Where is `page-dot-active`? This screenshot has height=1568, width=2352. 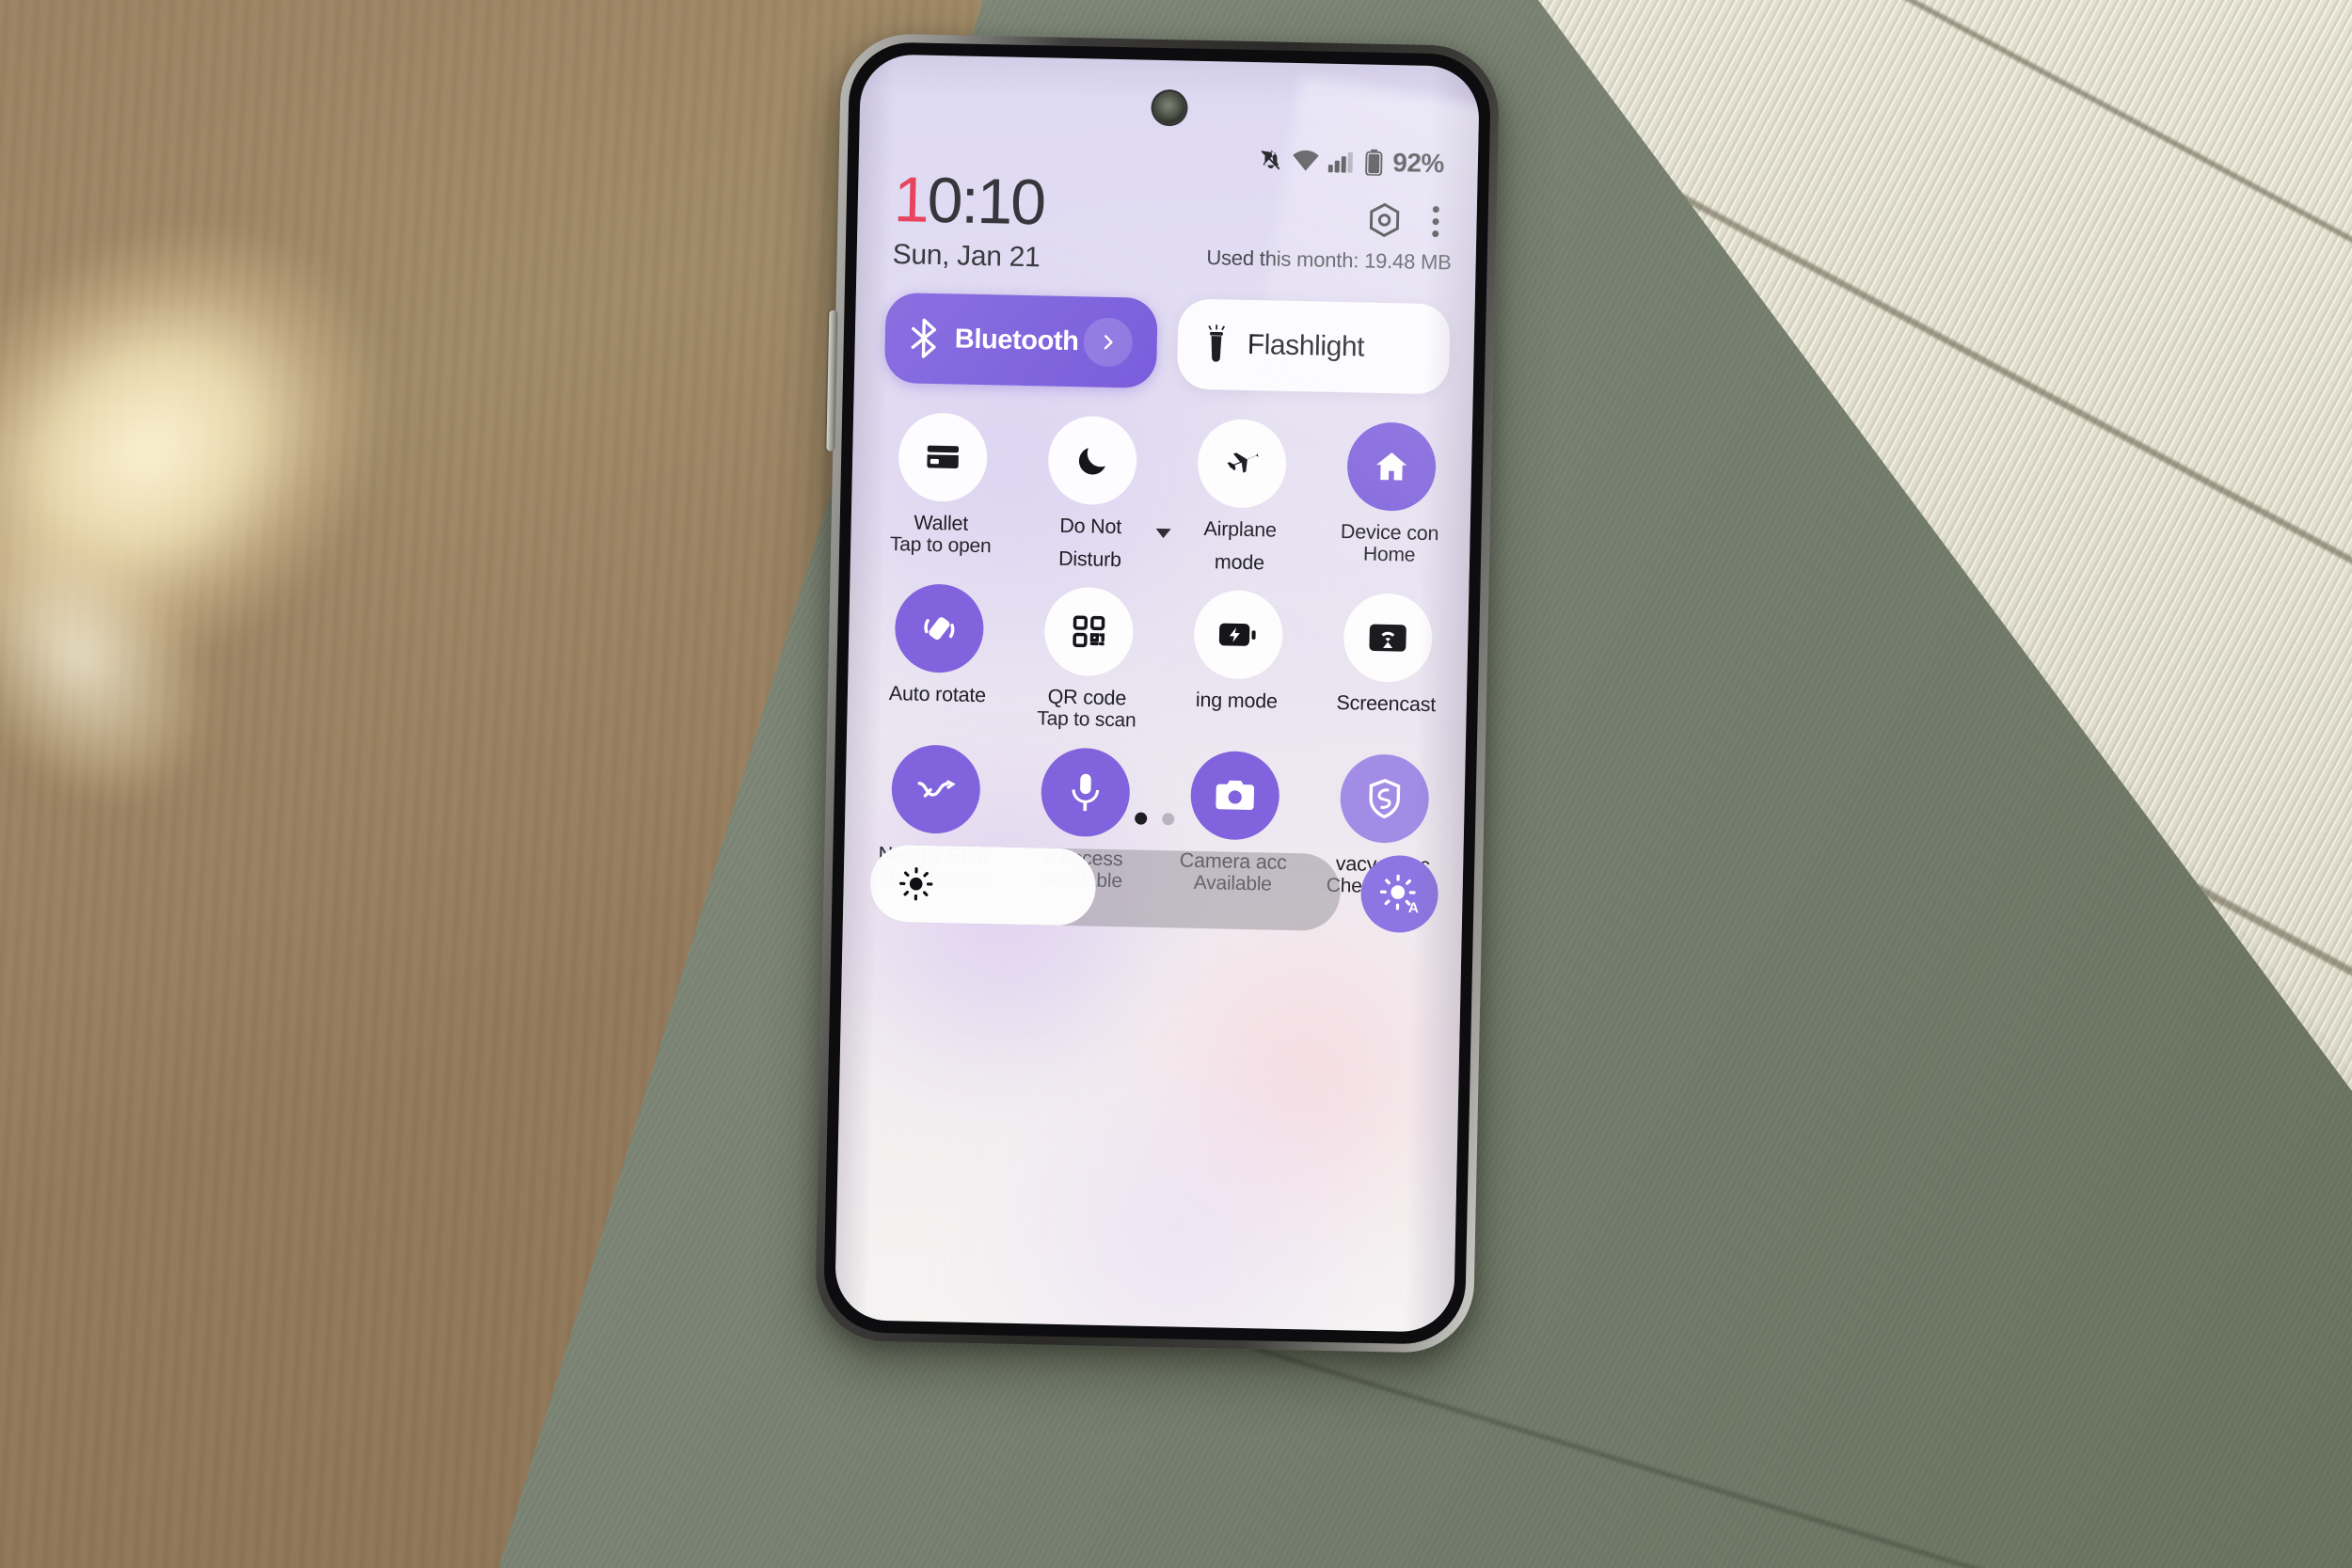
page-dot-active is located at coordinates (1141, 818).